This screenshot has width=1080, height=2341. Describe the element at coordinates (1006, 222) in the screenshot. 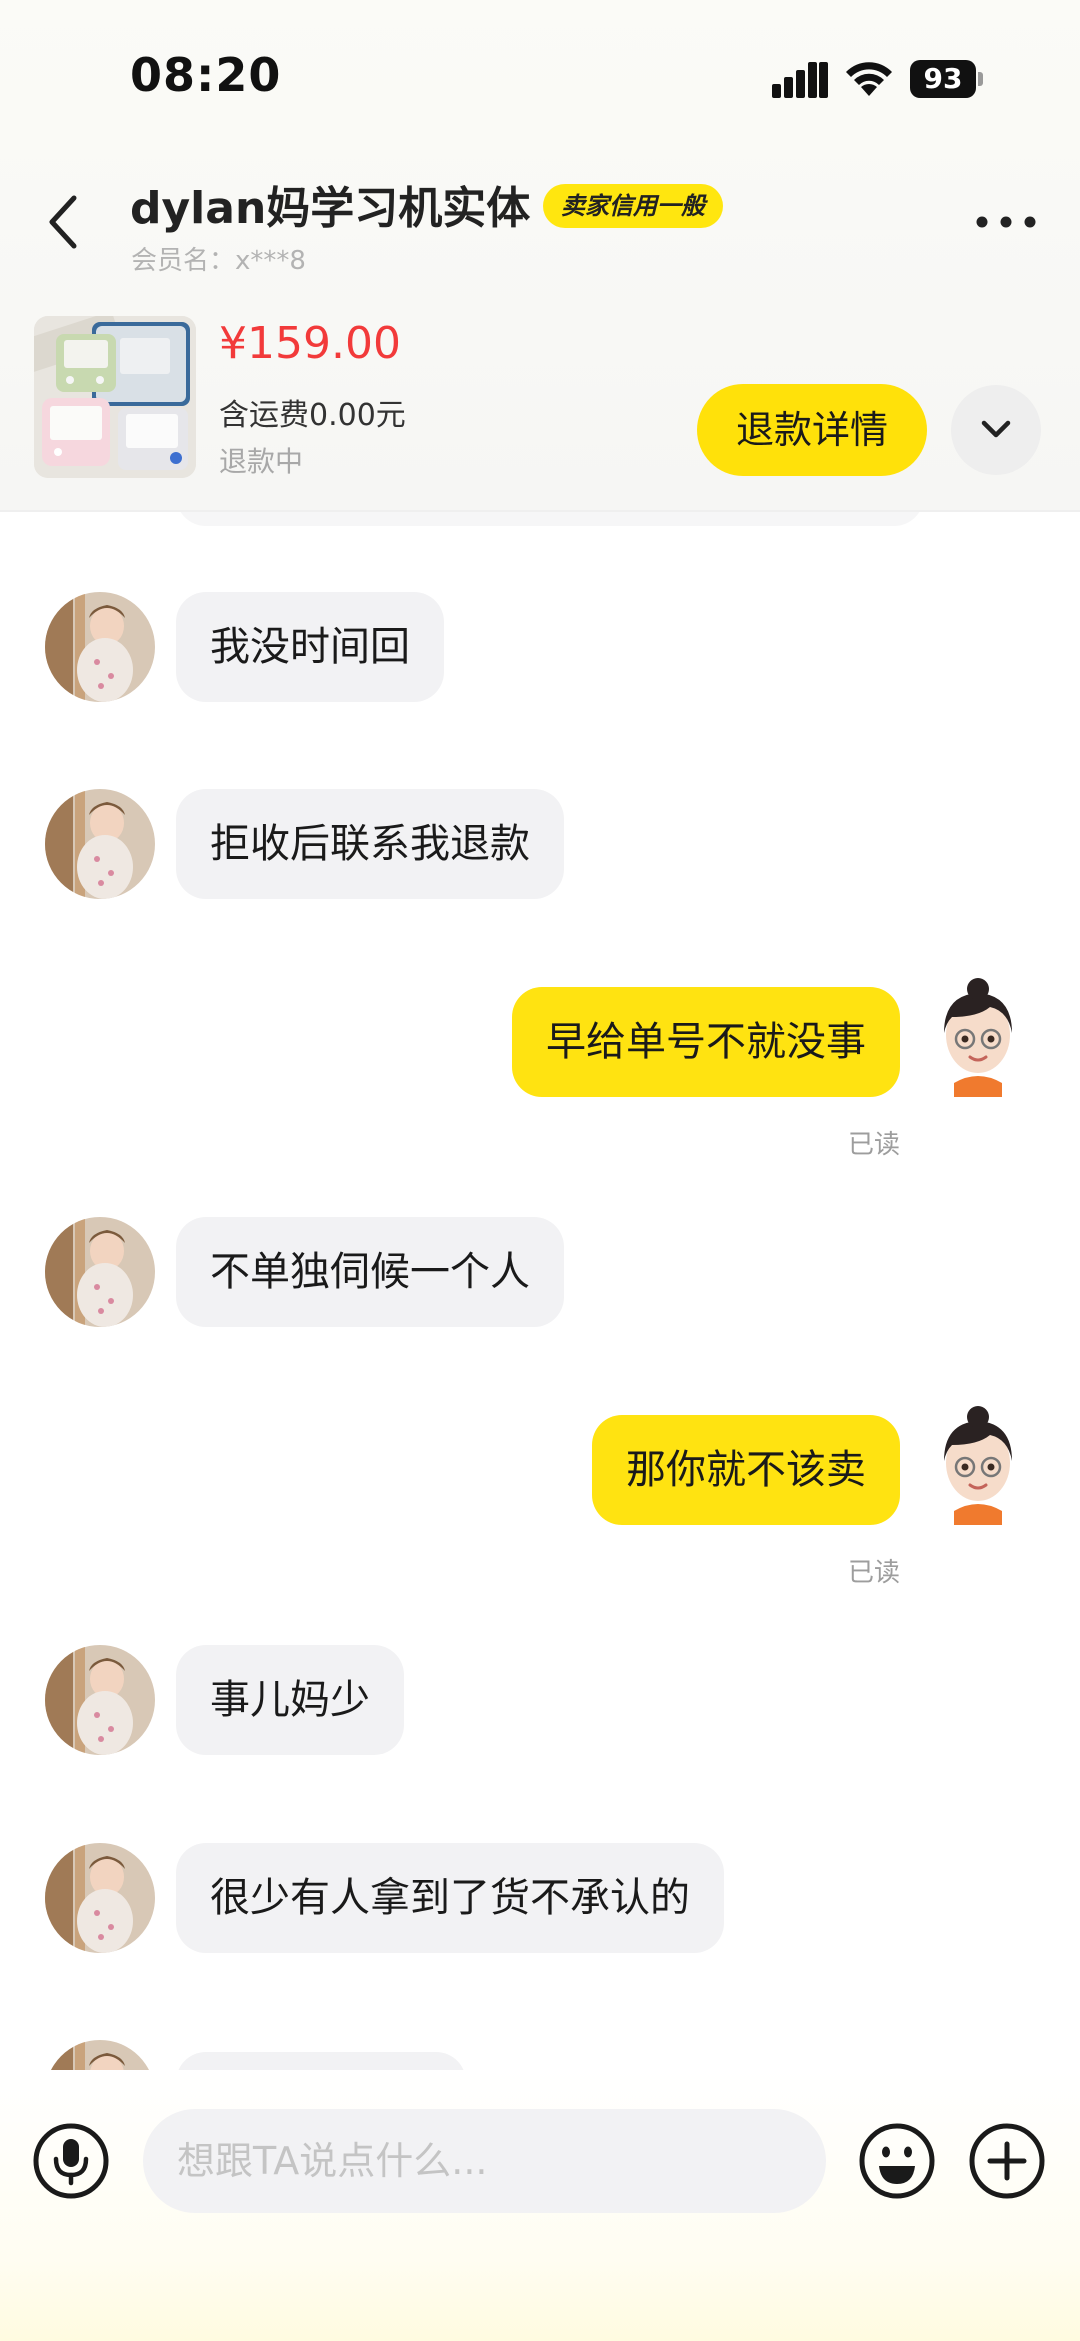

I see `more-icon` at that location.